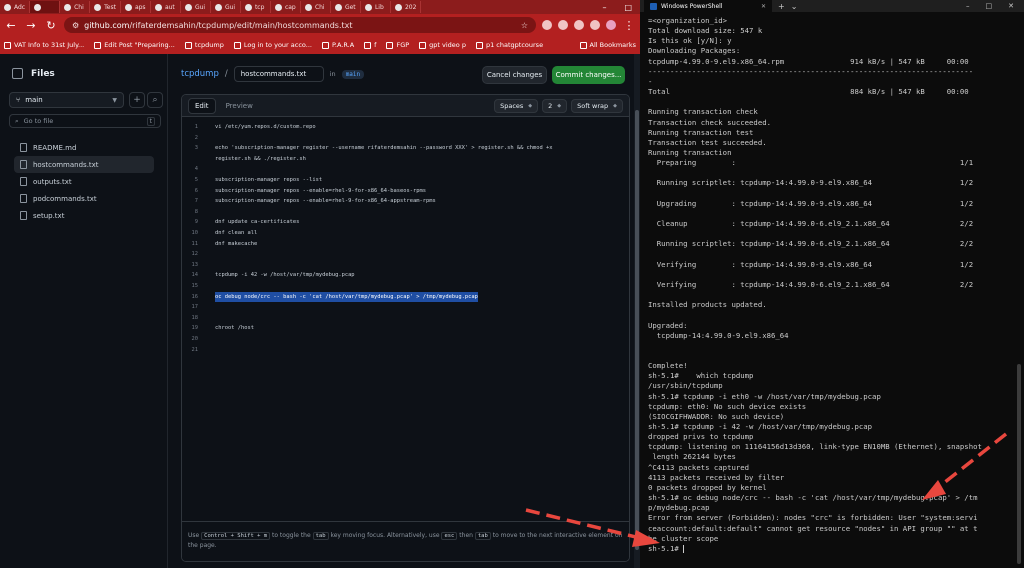  I want to click on tab-edit: Edit, so click(202, 105).